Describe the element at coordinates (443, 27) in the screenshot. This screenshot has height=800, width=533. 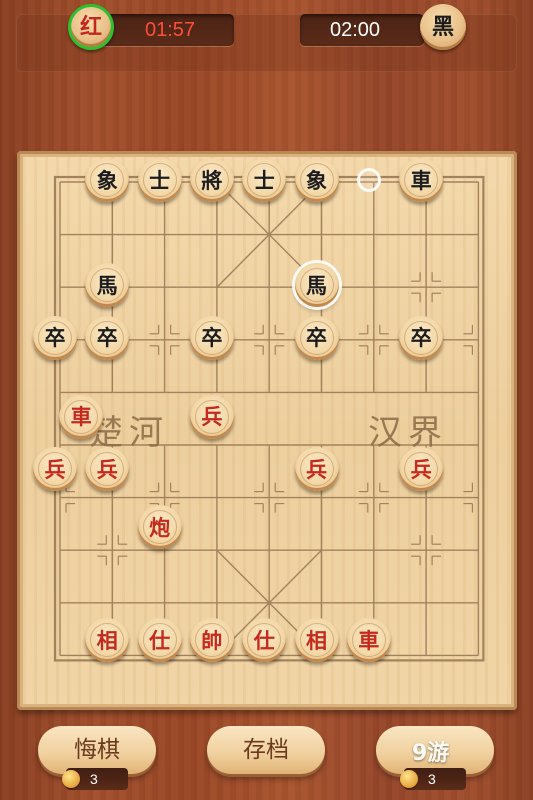
I see `black-side-badge: 黑` at that location.